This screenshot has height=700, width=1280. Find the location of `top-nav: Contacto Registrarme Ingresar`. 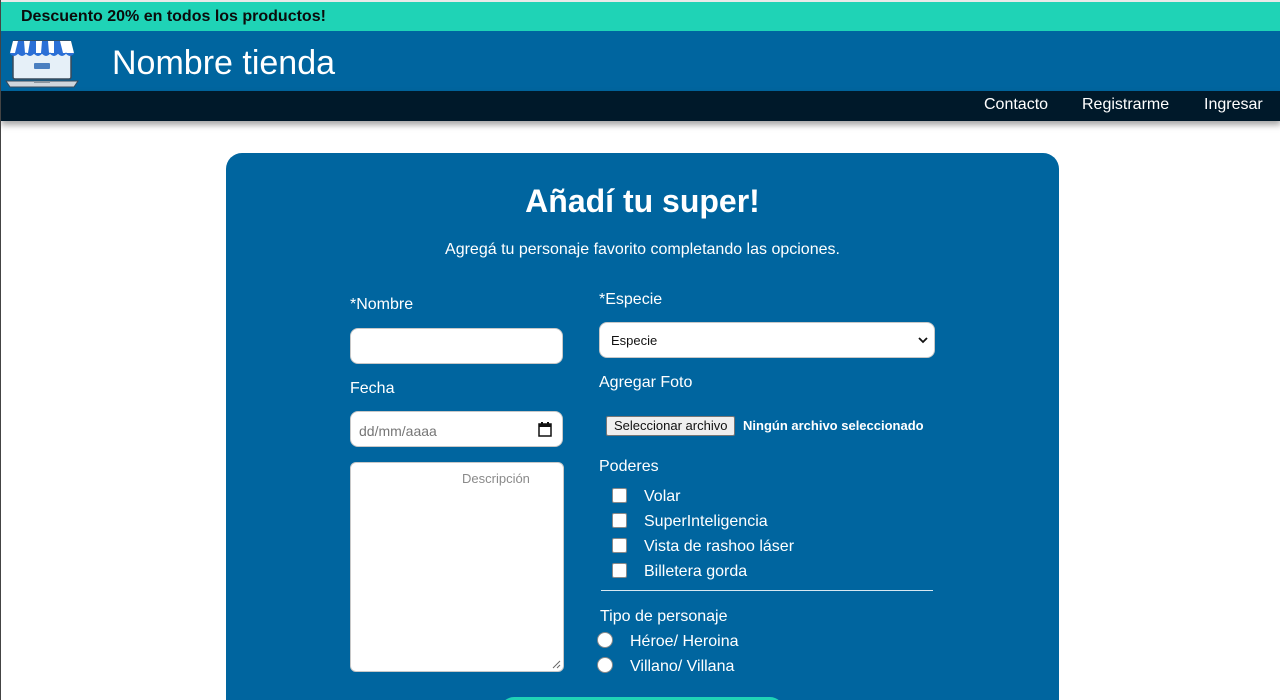

top-nav: Contacto Registrarme Ingresar is located at coordinates (640, 106).